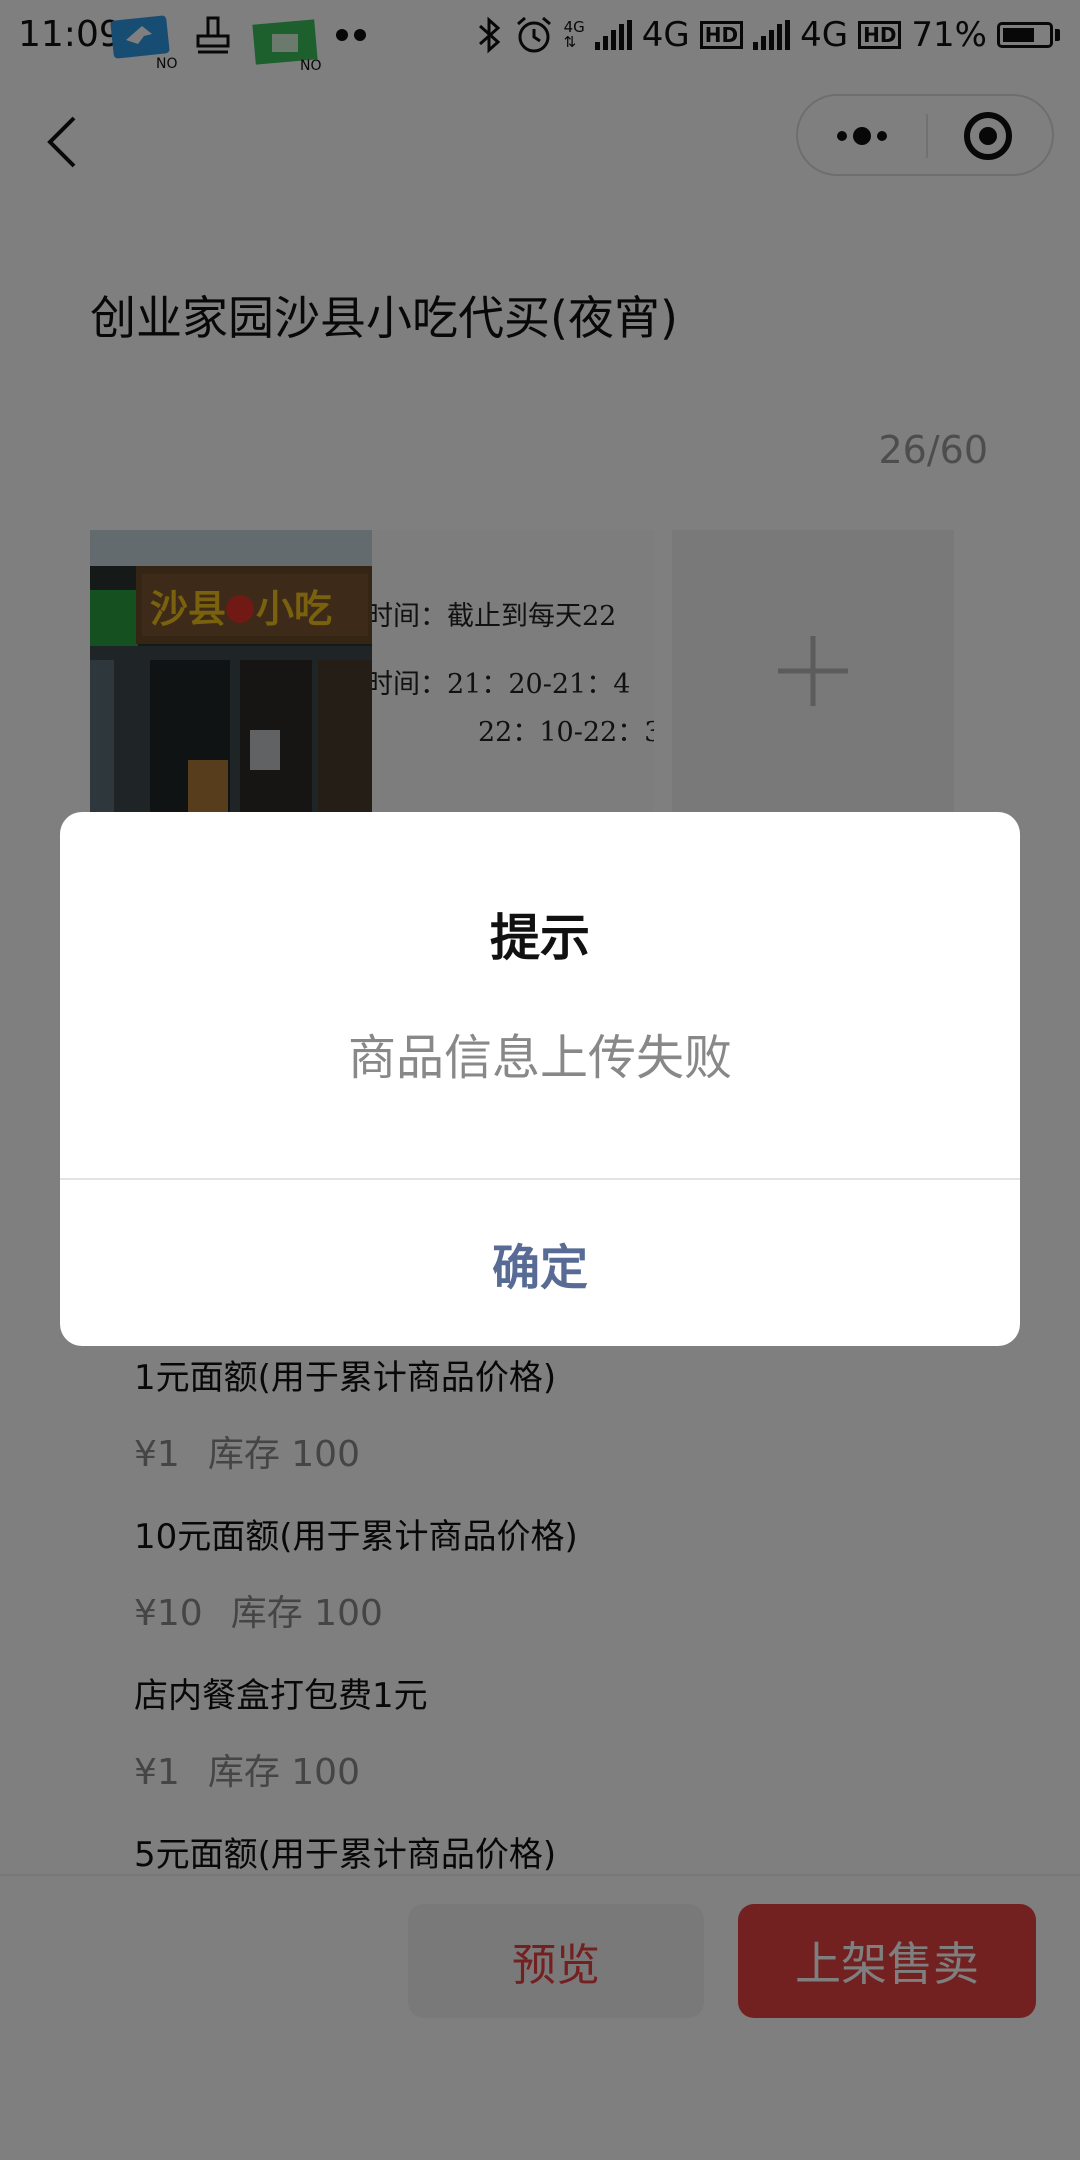  Describe the element at coordinates (540, 938) in the screenshot. I see `dialog-title: 提示` at that location.